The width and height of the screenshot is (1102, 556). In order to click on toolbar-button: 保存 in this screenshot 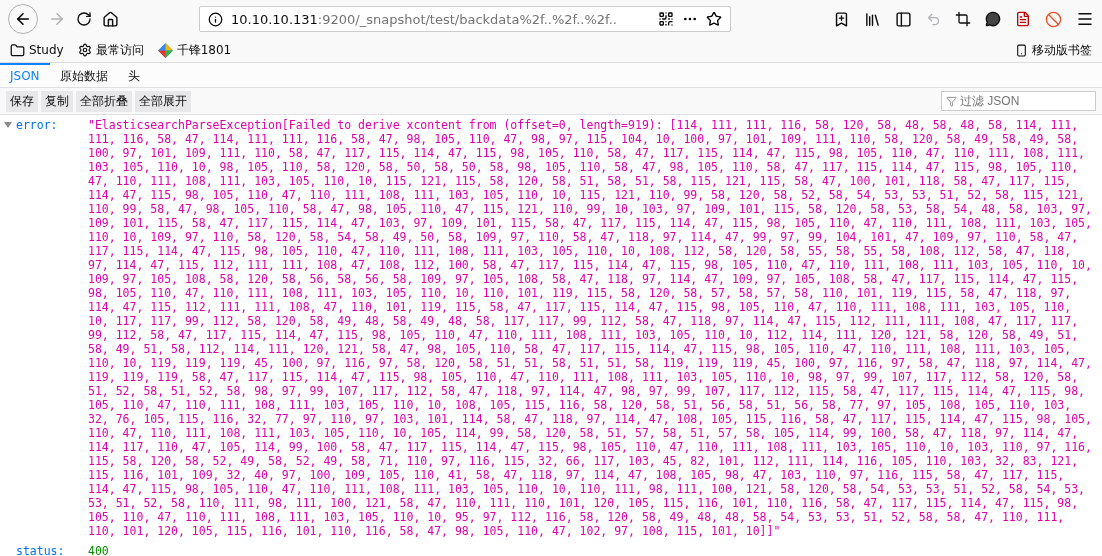, I will do `click(22, 101)`.